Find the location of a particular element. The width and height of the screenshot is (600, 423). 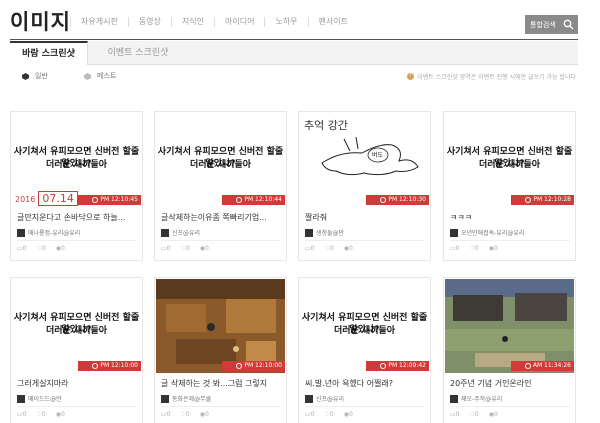

notice-text: 이벤트 스크린샷 영역은 이벤트 진행 시에만 글쓰기 가능 합니다 is located at coordinates (496, 77).